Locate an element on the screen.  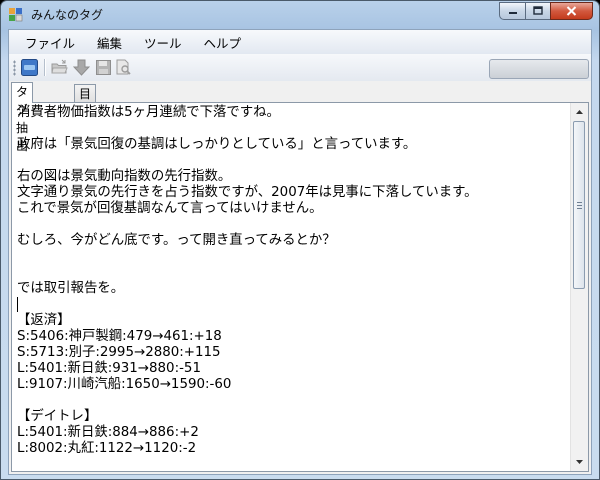
app-tool-button is located at coordinates (29, 67).